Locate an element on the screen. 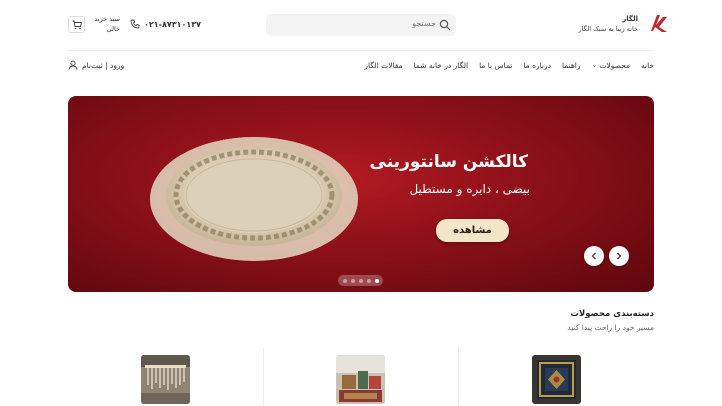  nav-item-label: محصولات is located at coordinates (614, 65).